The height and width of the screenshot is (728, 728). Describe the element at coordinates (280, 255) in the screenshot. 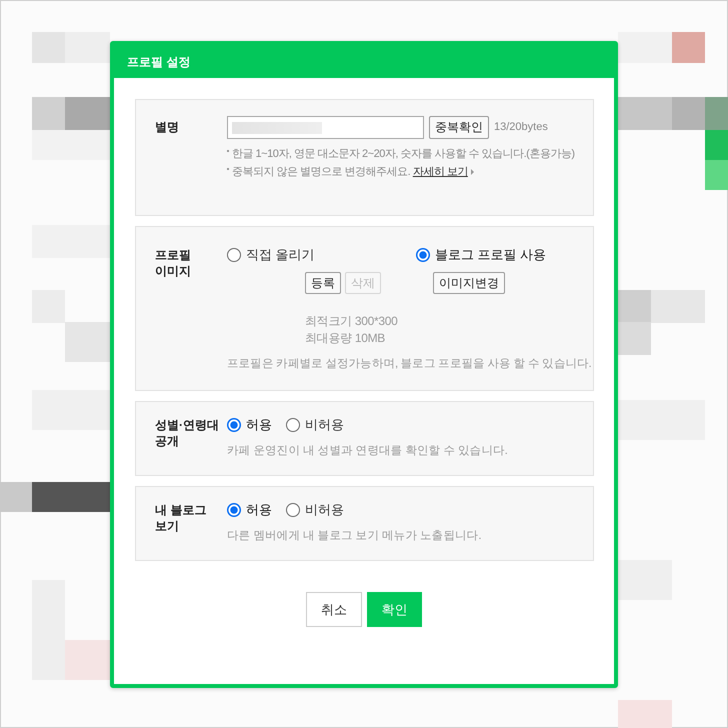

I see `option-label: 직접 올리기` at that location.